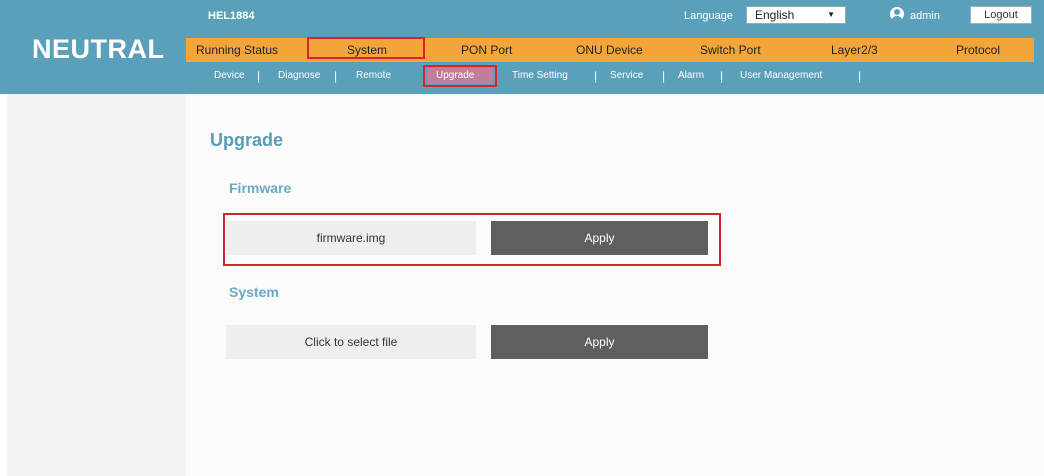 Image resolution: width=1044 pixels, height=476 pixels. Describe the element at coordinates (796, 15) in the screenshot. I see `language-select: English ▼` at that location.